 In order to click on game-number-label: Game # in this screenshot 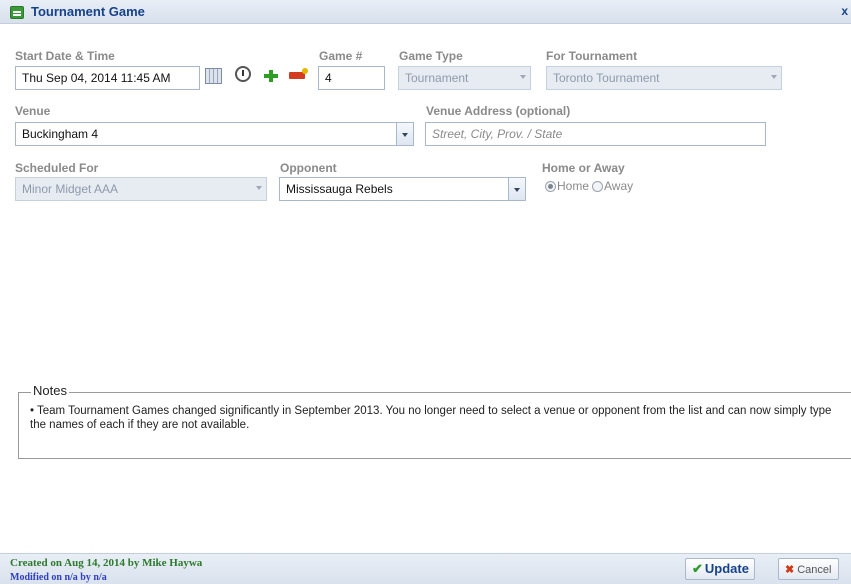, I will do `click(341, 56)`.